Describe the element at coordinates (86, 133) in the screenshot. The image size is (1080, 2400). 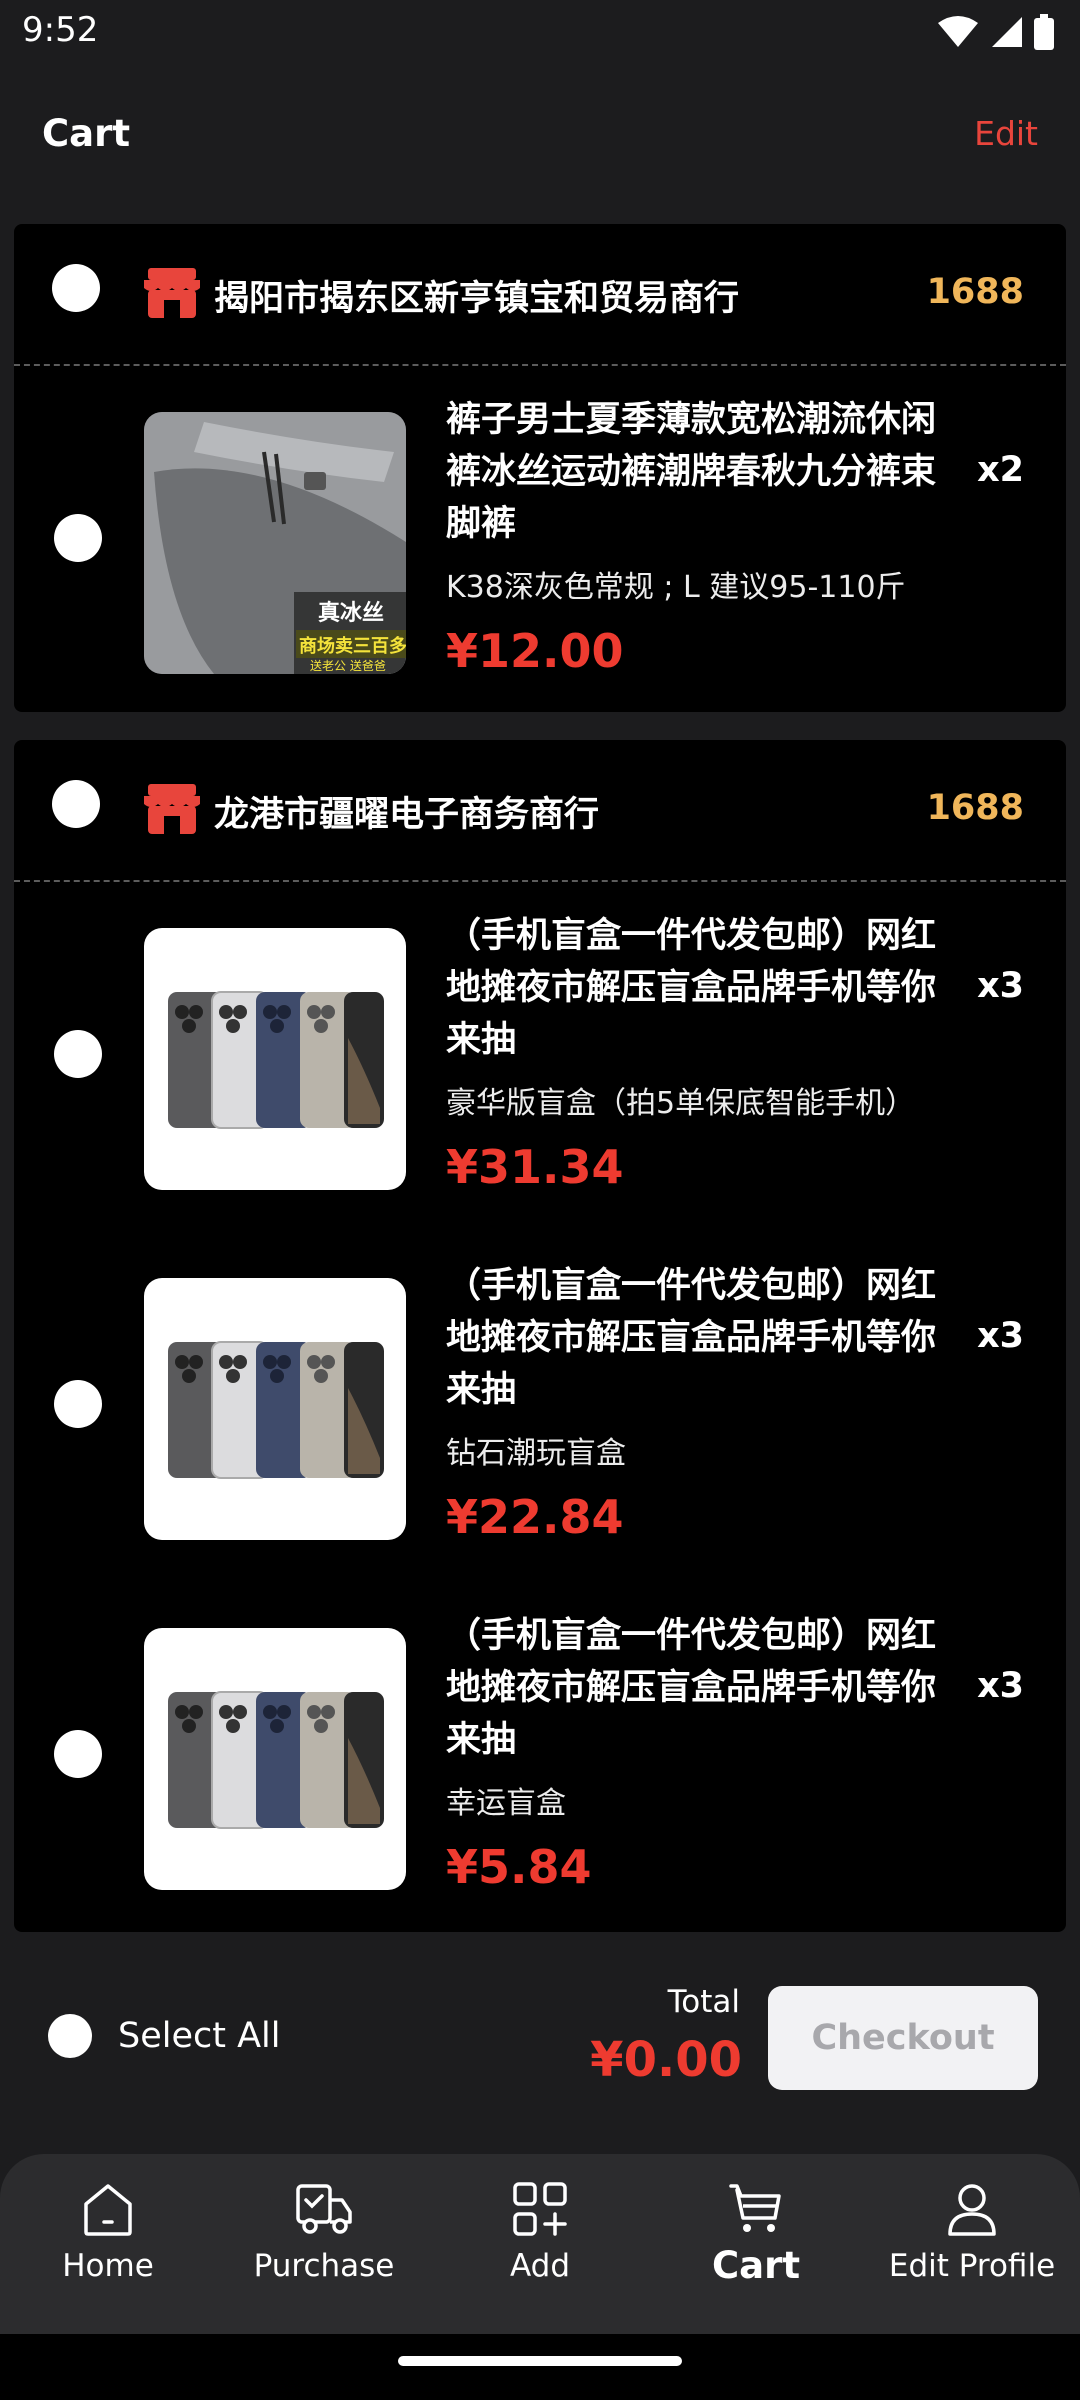
I see `page-title: Cart` at that location.